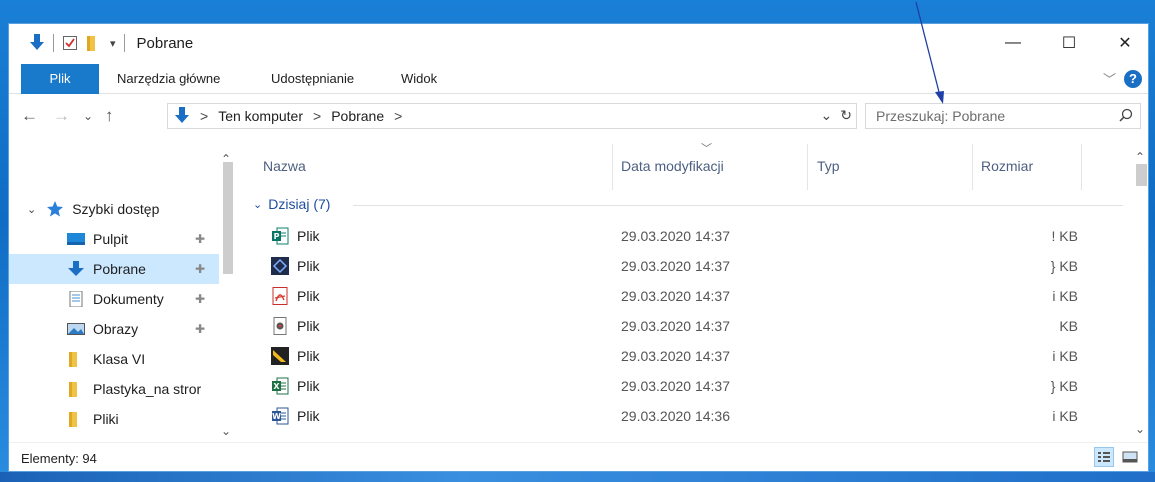  Describe the element at coordinates (60, 79) in the screenshot. I see `tab-file: Plik` at that location.